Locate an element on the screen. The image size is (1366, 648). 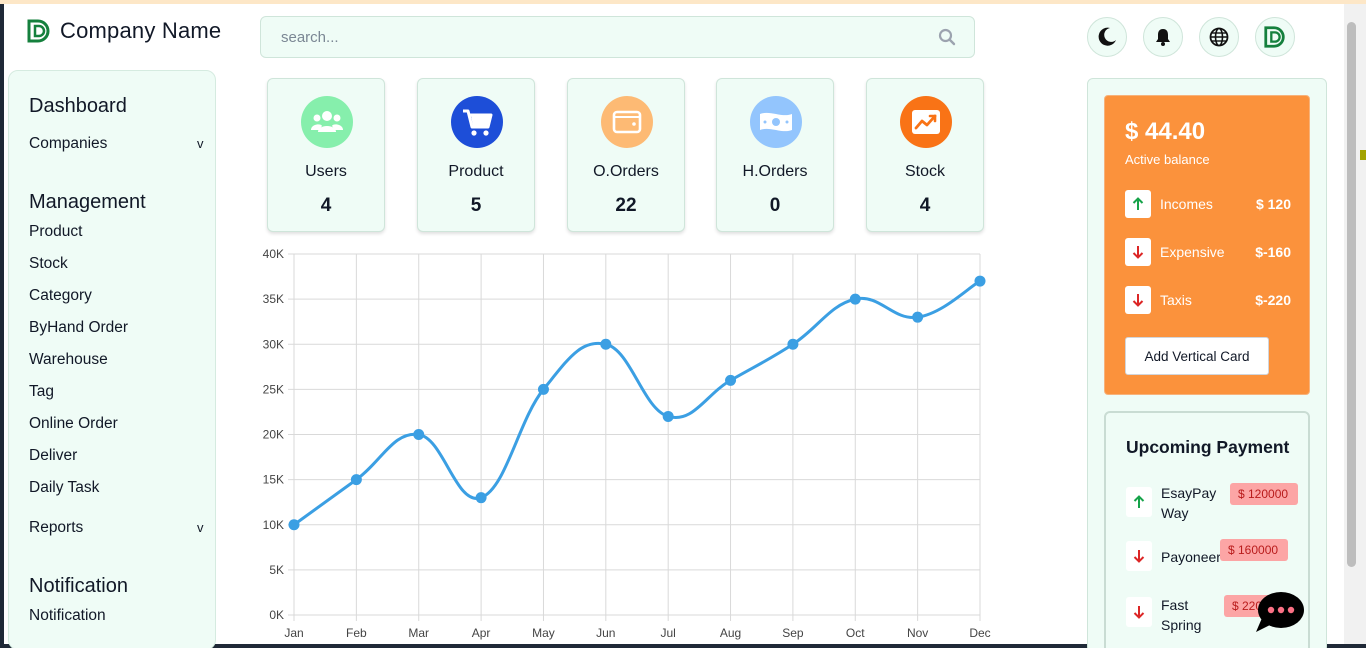
upcoming-row-amount: $ 120000 is located at coordinates (1264, 494).